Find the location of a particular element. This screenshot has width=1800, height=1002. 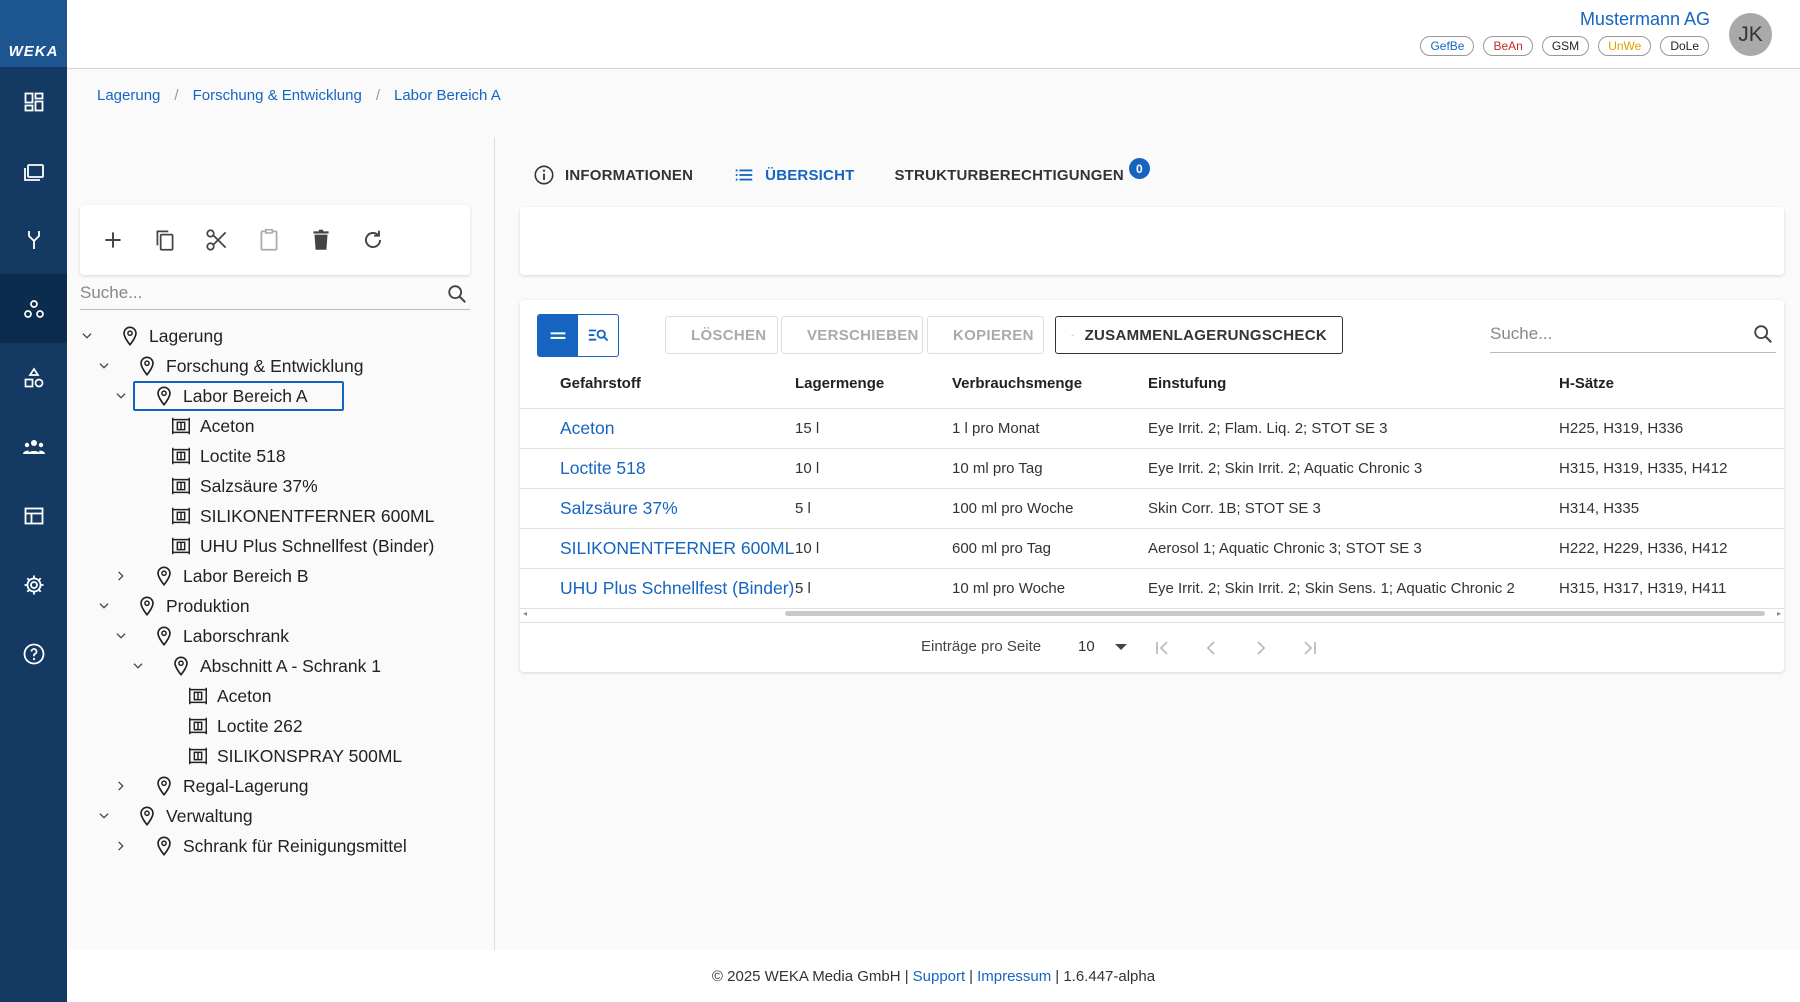

breadcrumb-item-lagerung: Lagerung is located at coordinates (128, 95).